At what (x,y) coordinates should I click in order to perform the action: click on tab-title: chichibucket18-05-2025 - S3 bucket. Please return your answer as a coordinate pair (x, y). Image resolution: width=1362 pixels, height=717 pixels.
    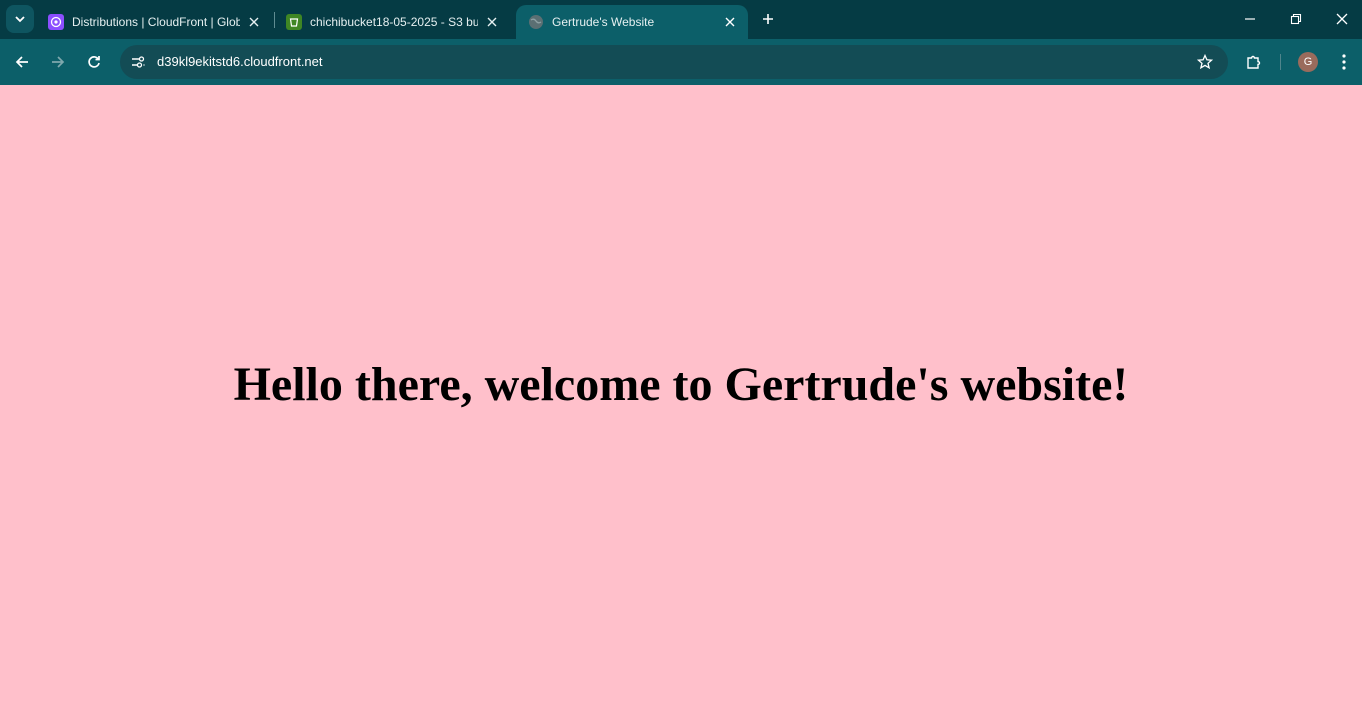
    Looking at the image, I should click on (394, 22).